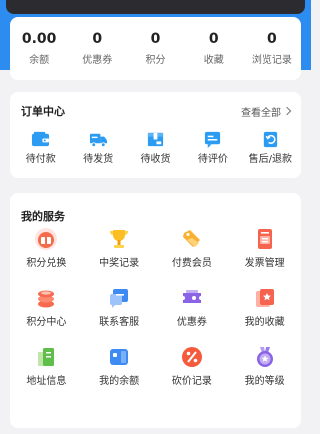  Describe the element at coordinates (191, 296) in the screenshot. I see `coupon-icon` at that location.